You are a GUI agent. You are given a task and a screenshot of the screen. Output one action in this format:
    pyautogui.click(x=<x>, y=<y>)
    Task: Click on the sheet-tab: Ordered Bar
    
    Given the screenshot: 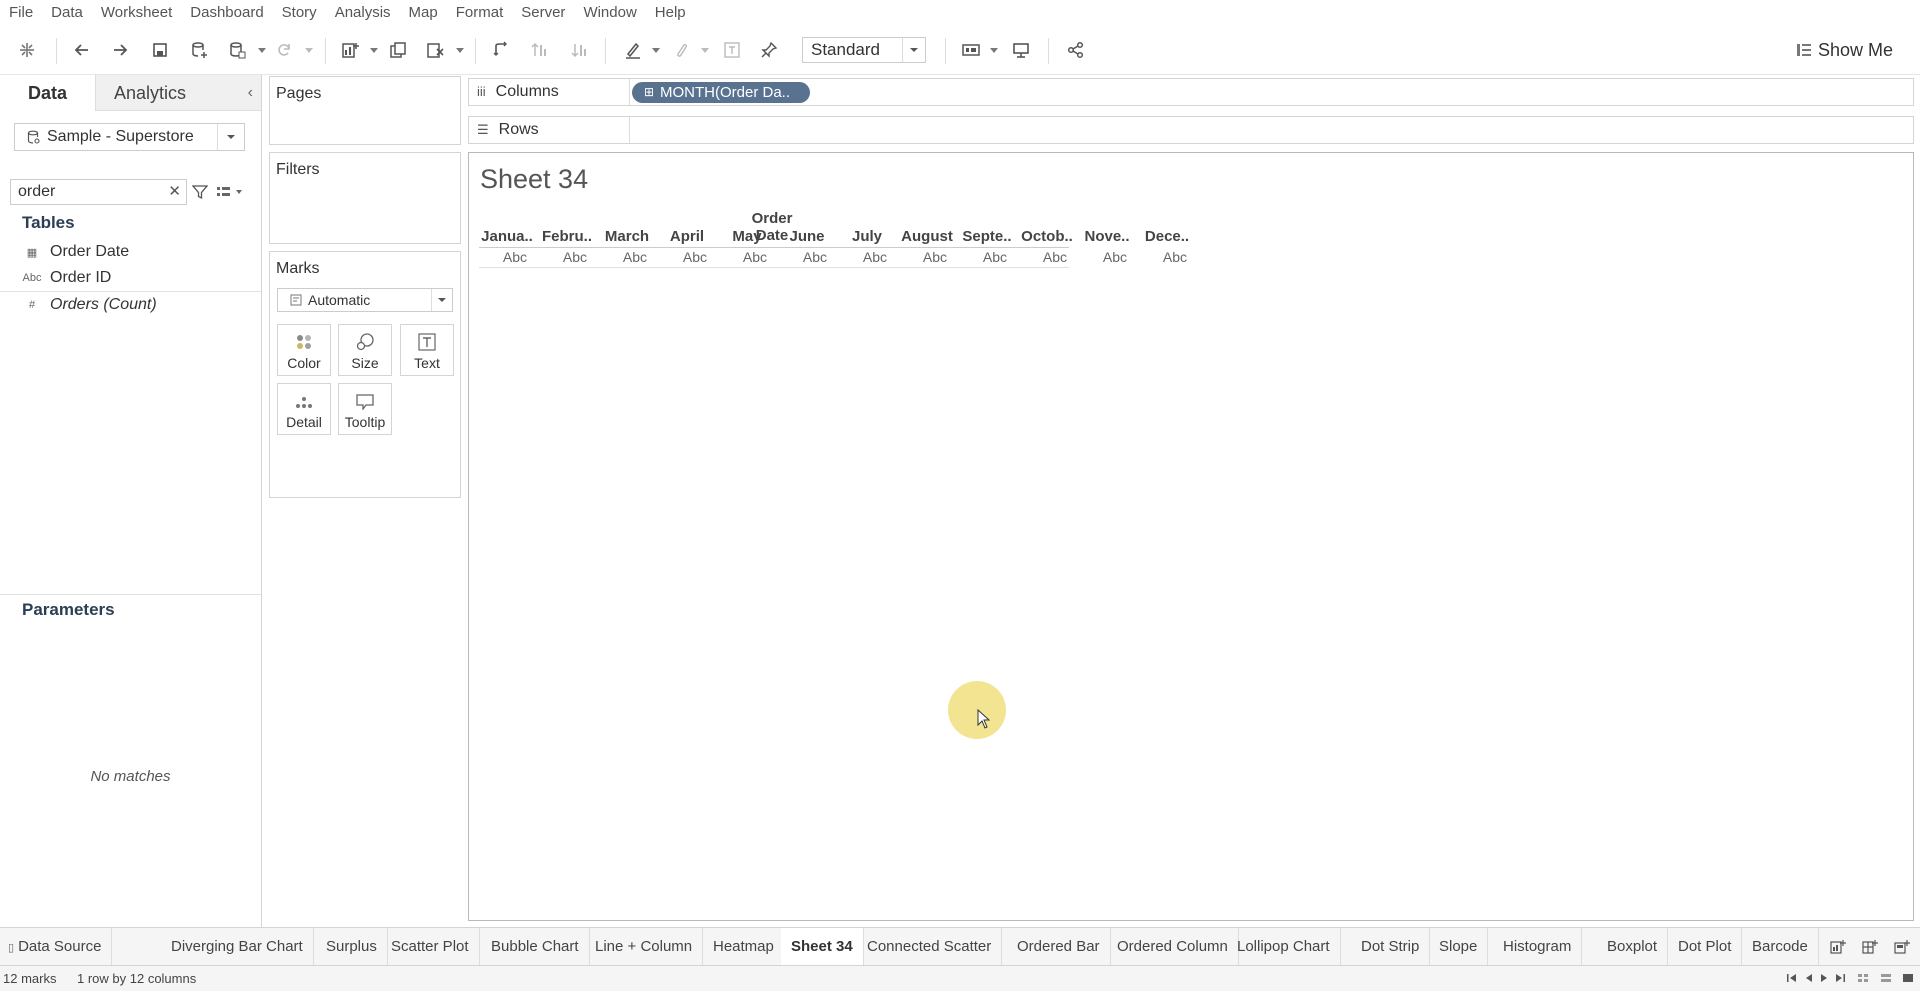 What is the action you would take?
    pyautogui.click(x=1059, y=946)
    